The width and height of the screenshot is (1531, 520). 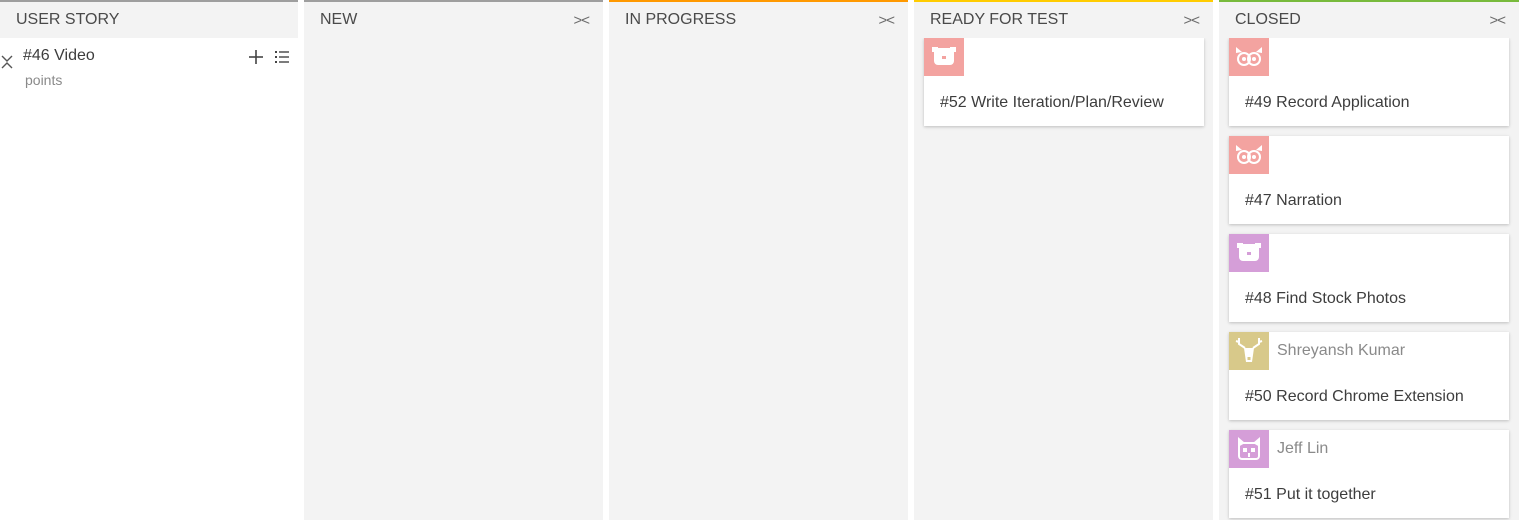 What do you see at coordinates (1341, 350) in the screenshot?
I see `card-assignee: Shreyansh Kumar` at bounding box center [1341, 350].